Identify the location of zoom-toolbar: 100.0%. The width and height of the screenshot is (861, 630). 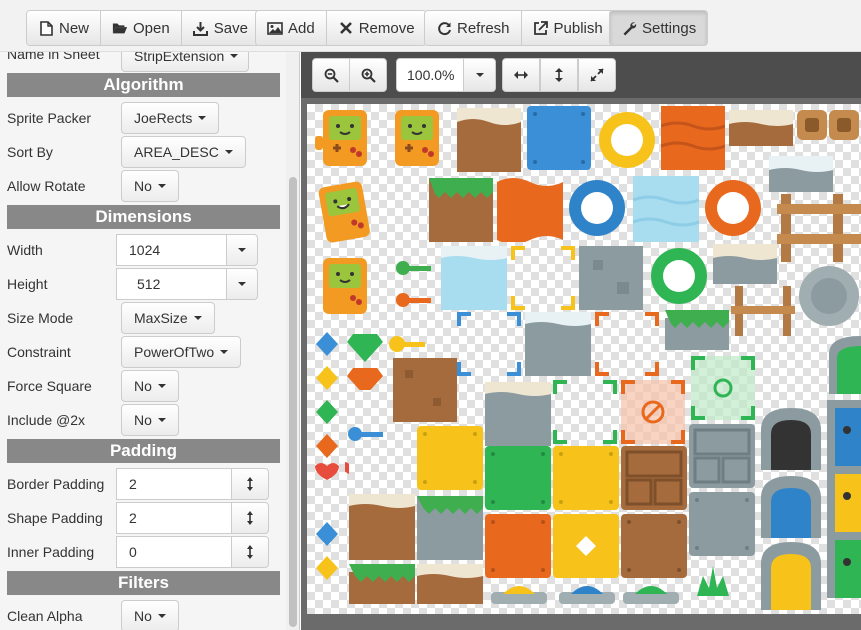
(581, 75).